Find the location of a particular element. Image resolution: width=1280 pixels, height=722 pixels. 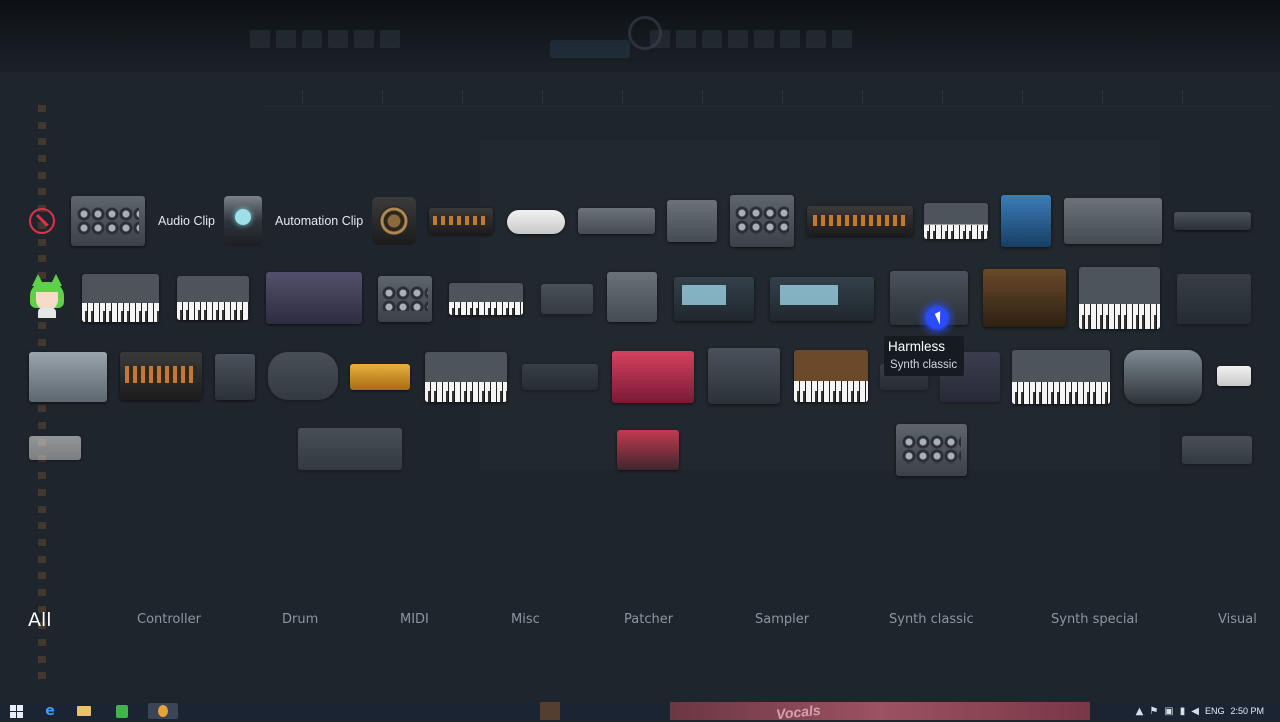

automation-clip-label: Automation Clip is located at coordinates (319, 221).